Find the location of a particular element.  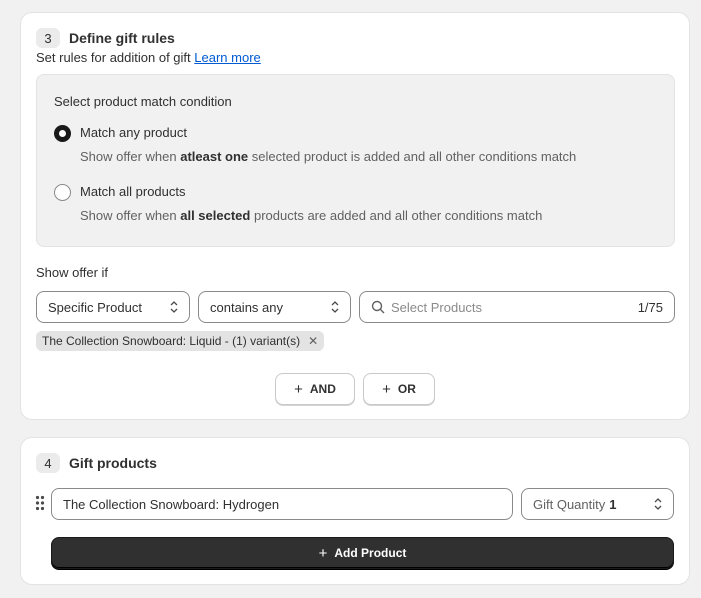

desc-bold: atleast one is located at coordinates (214, 156).